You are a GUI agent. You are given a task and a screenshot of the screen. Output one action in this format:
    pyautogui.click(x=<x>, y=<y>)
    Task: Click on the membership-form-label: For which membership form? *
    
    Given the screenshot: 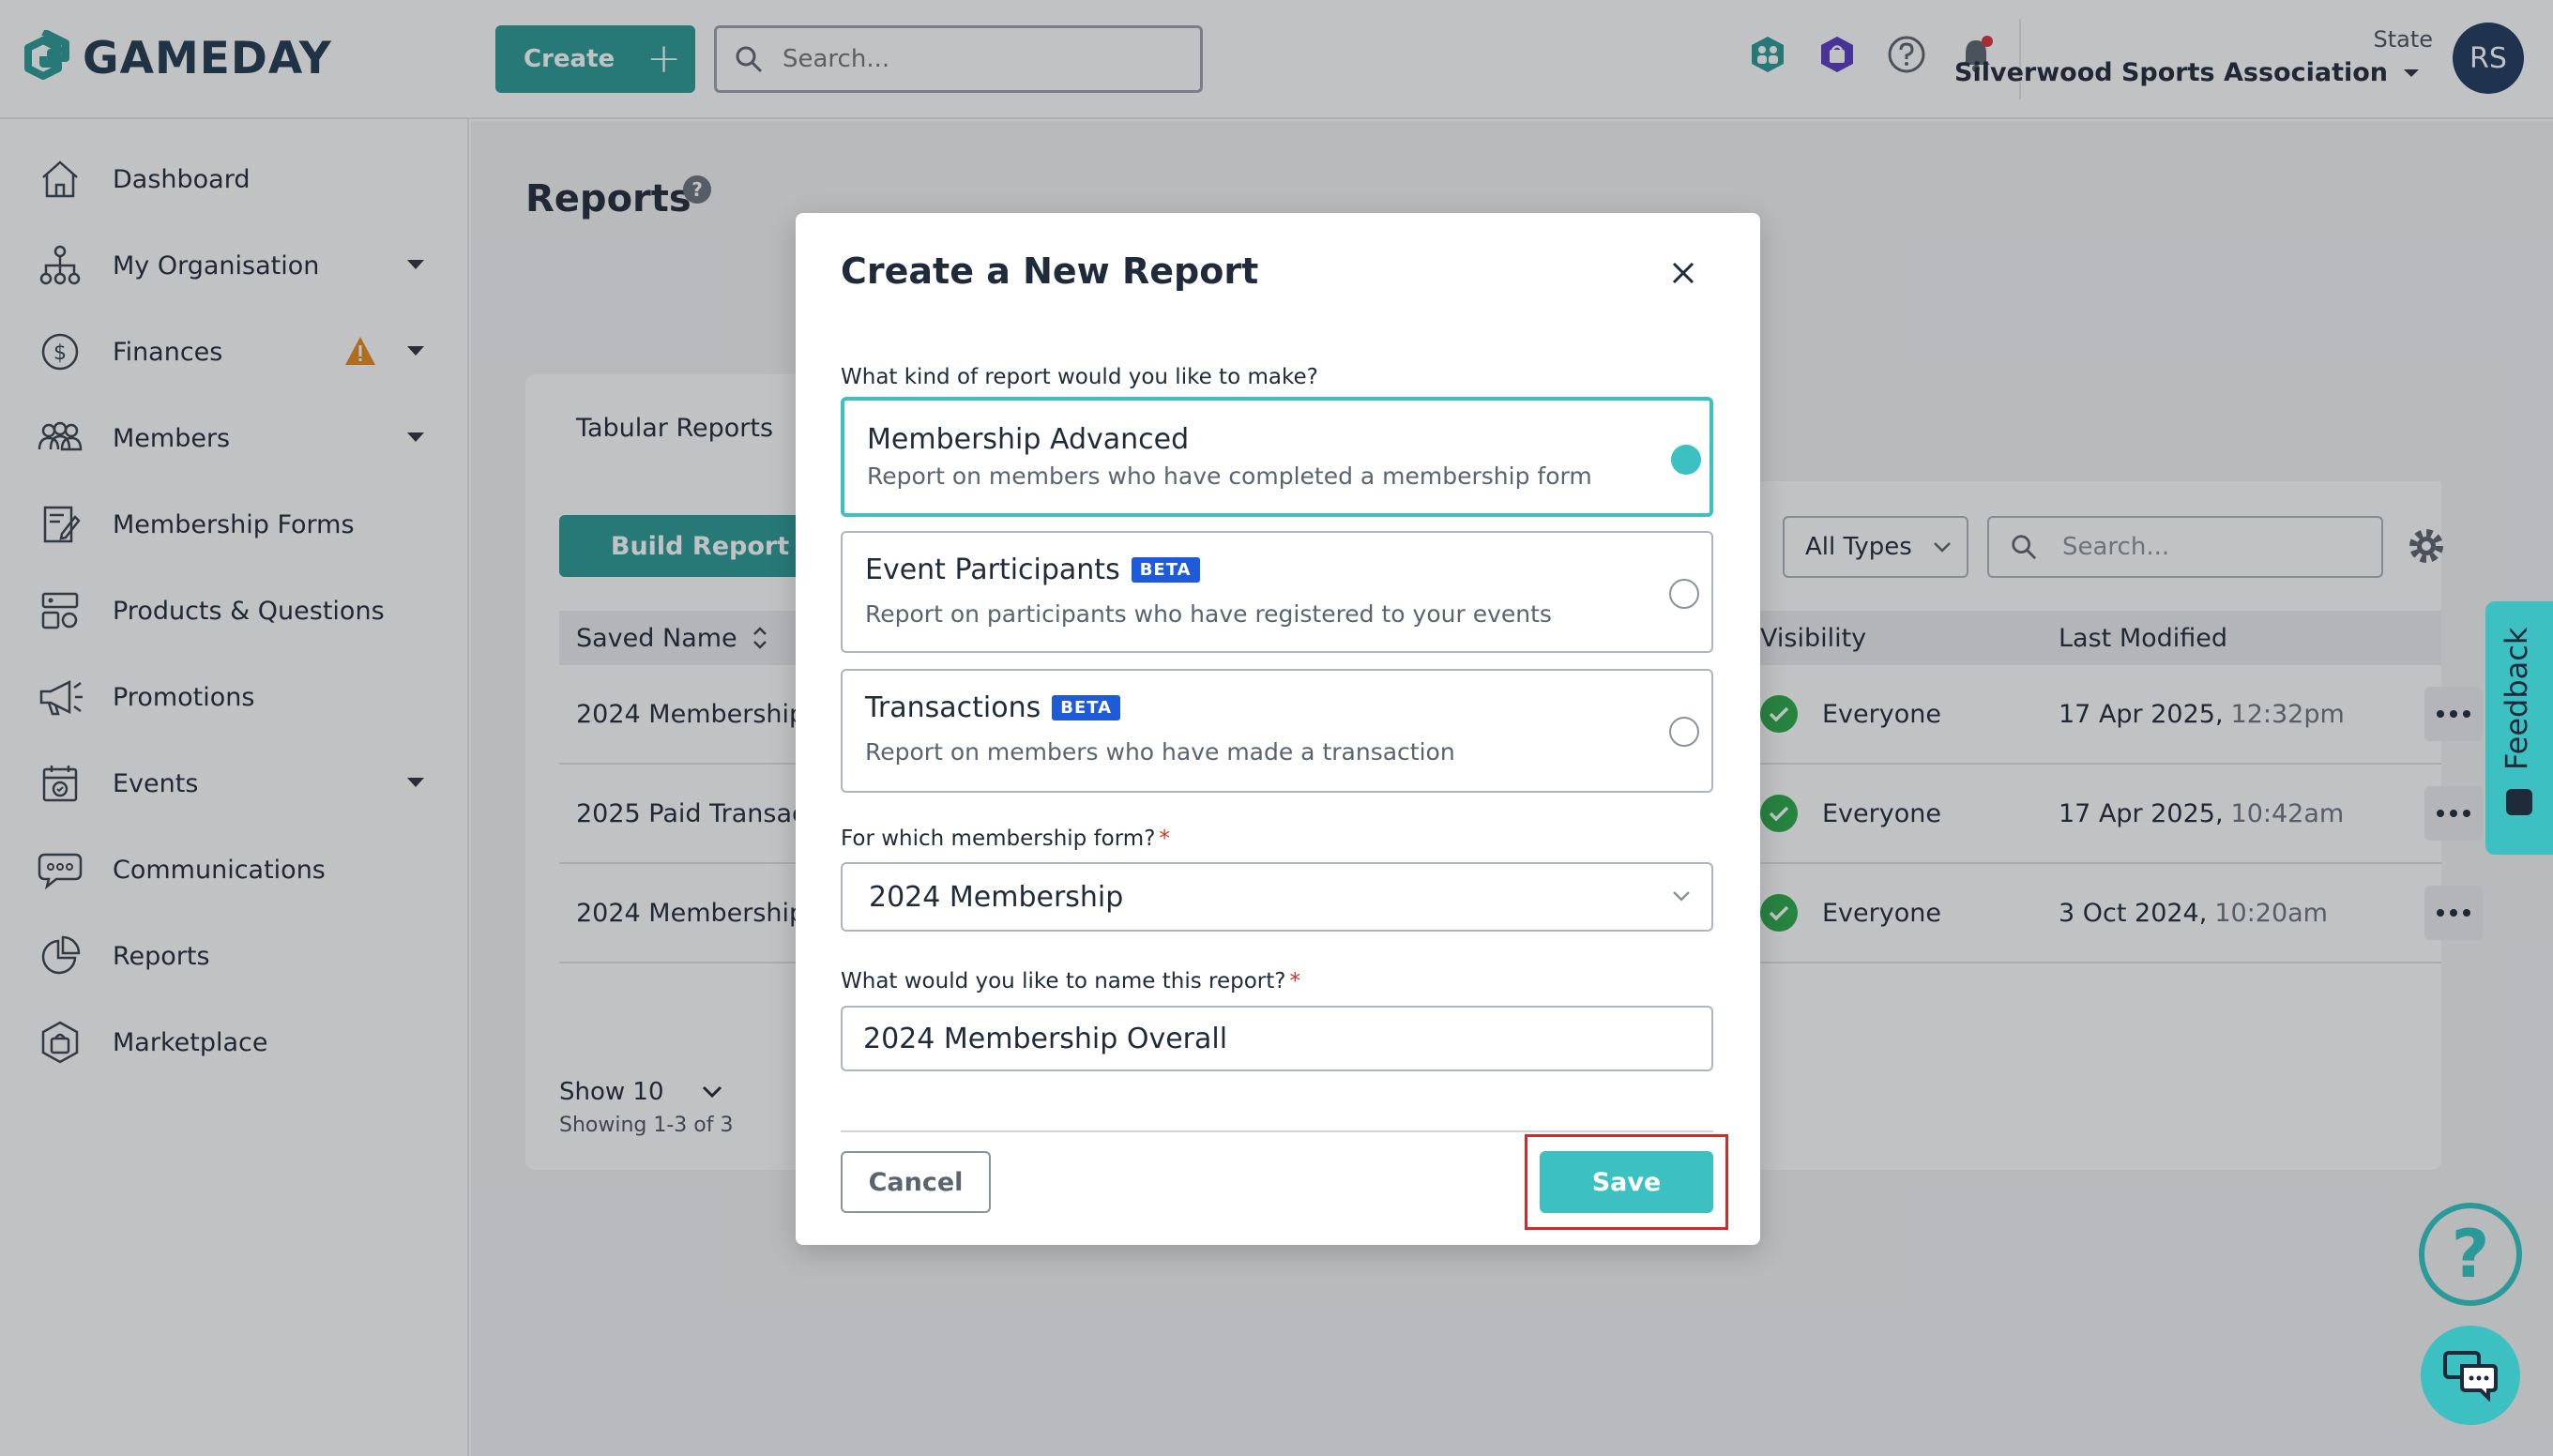 What is the action you would take?
    pyautogui.click(x=1006, y=839)
    